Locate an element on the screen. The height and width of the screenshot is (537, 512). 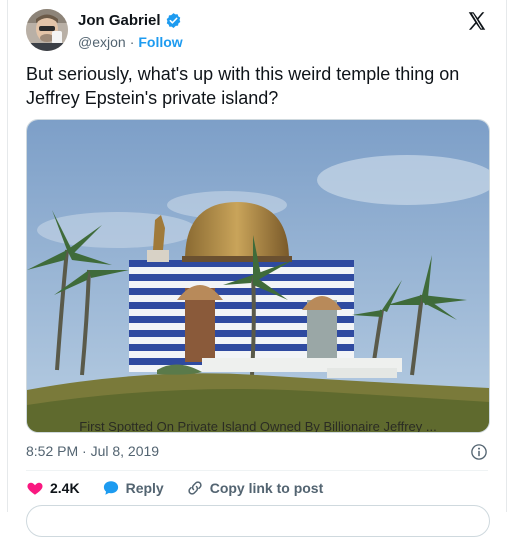
reply-bubble-icon is located at coordinates (110, 488).